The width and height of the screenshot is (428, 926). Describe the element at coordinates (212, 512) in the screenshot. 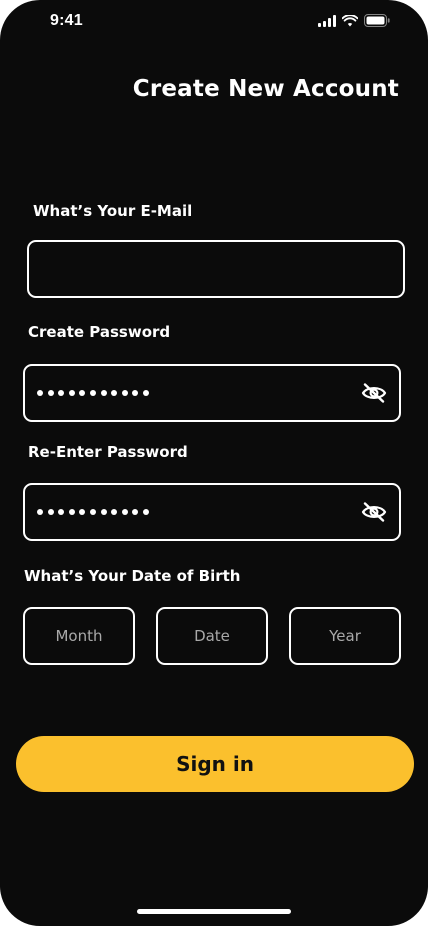

I see `confirm-password-field` at that location.